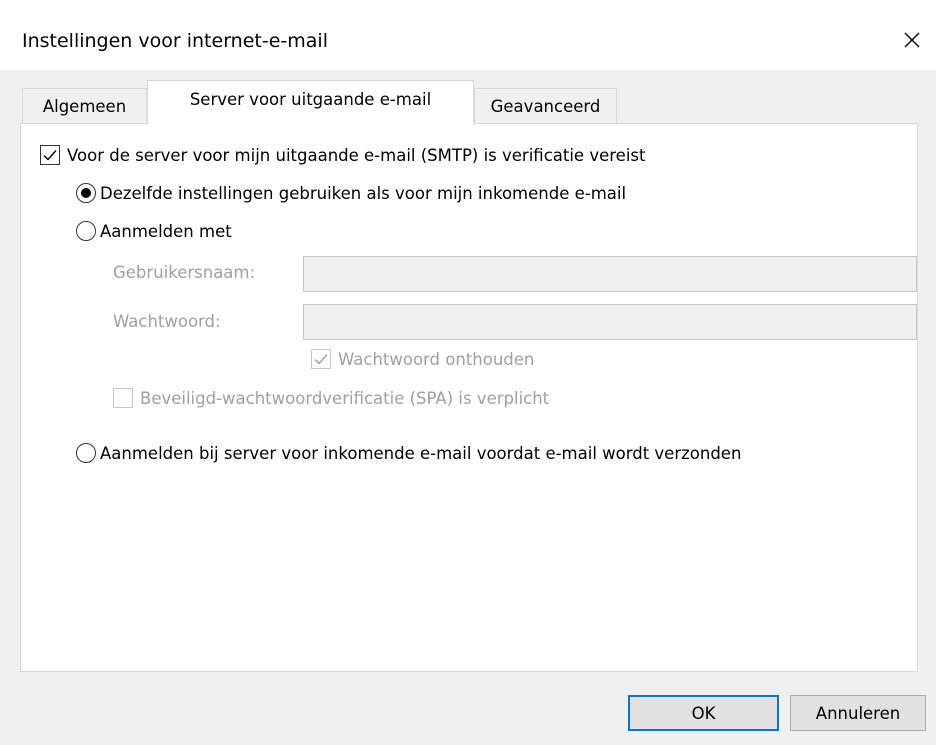 Image resolution: width=936 pixels, height=745 pixels. I want to click on login-with-radio, so click(86, 231).